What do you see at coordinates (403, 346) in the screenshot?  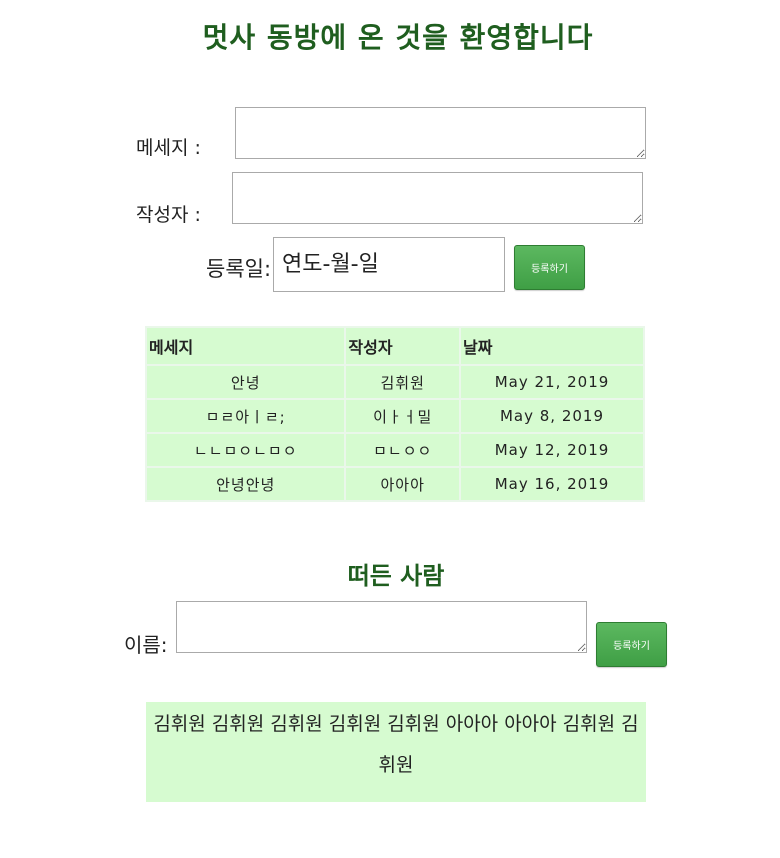 I see `column-header-author: 작성자` at bounding box center [403, 346].